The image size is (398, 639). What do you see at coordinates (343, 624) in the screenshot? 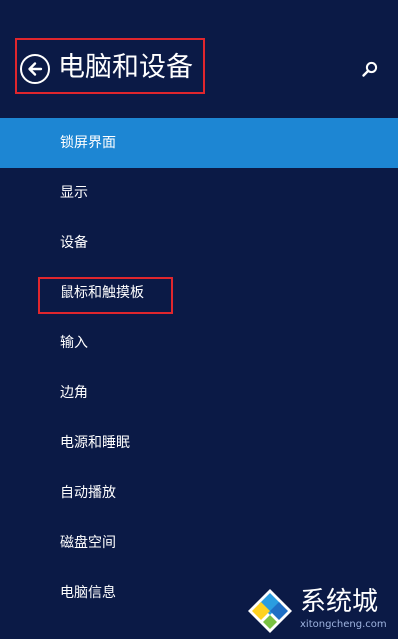
I see `watermark-subtext: xitongcheng.com` at bounding box center [343, 624].